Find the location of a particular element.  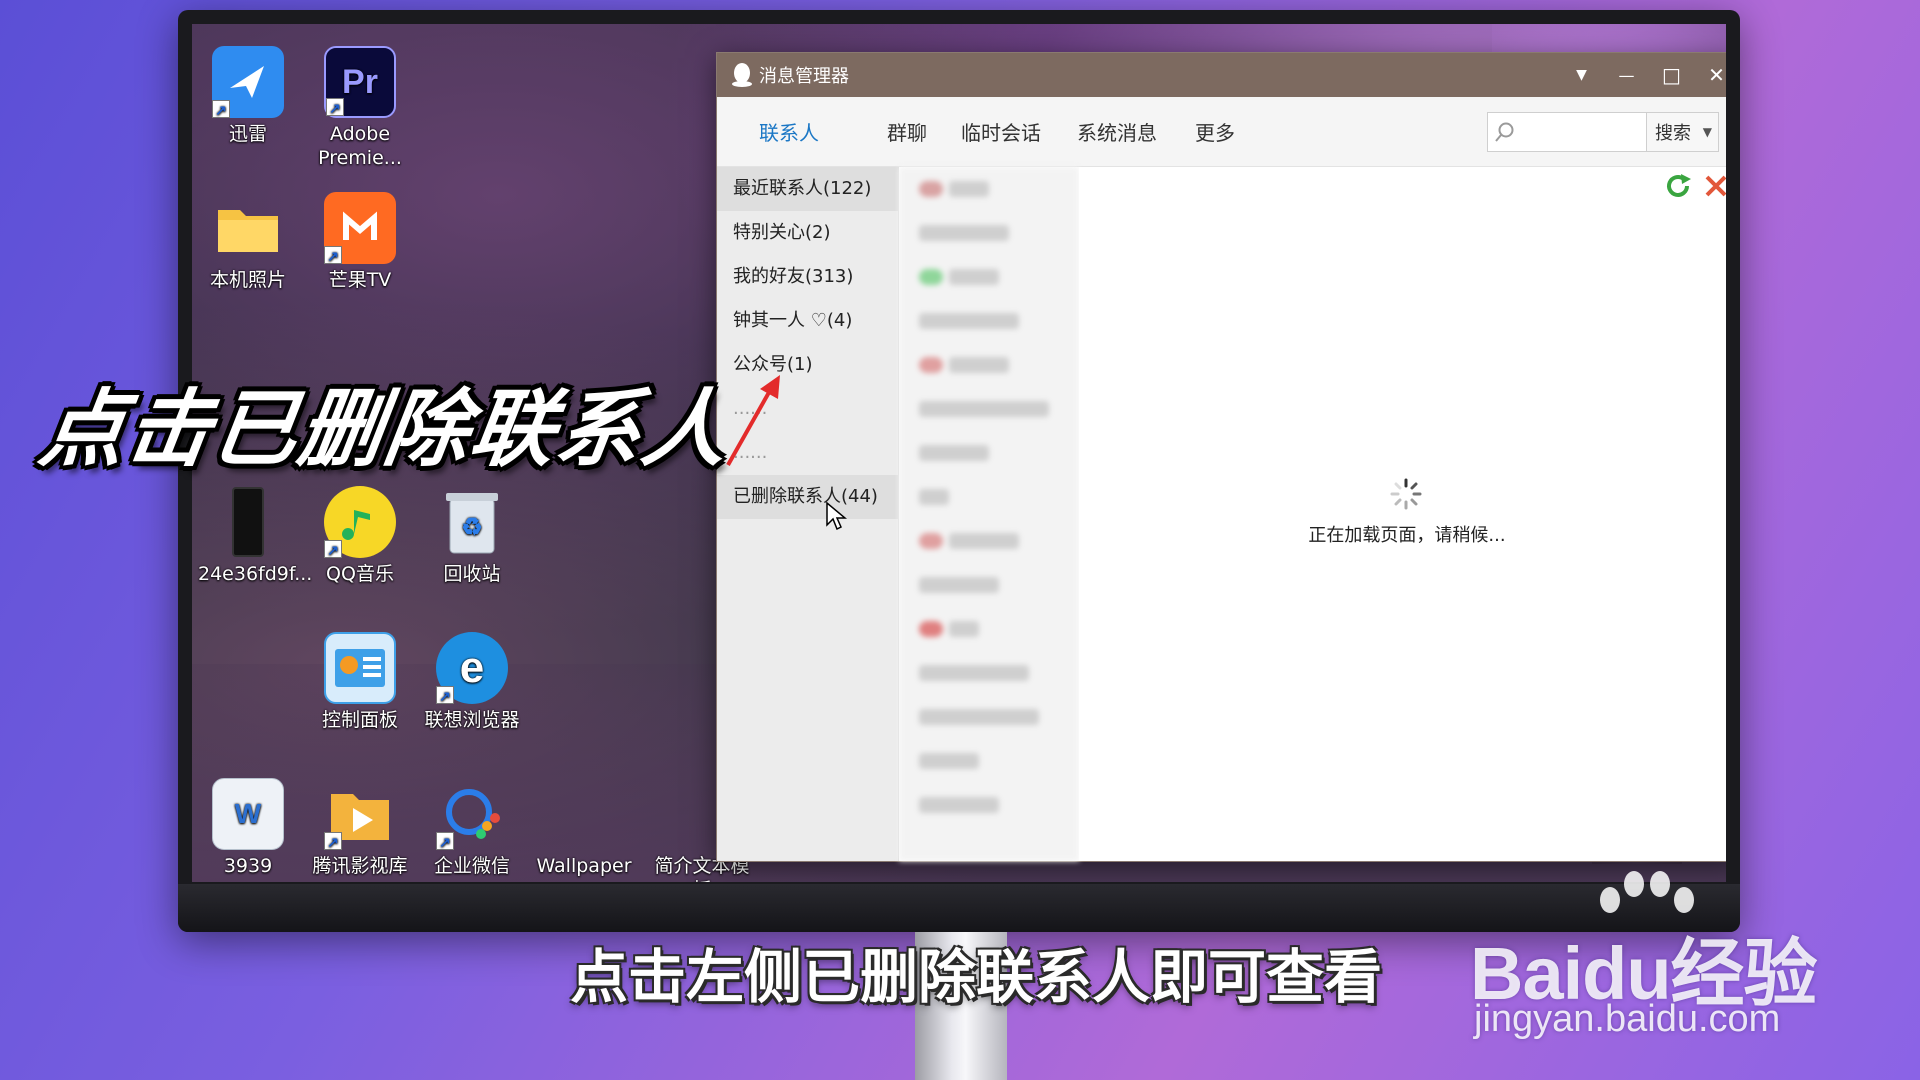

sidebar-item-custom-group: 钟其一人 ♡(4) is located at coordinates (807, 321).